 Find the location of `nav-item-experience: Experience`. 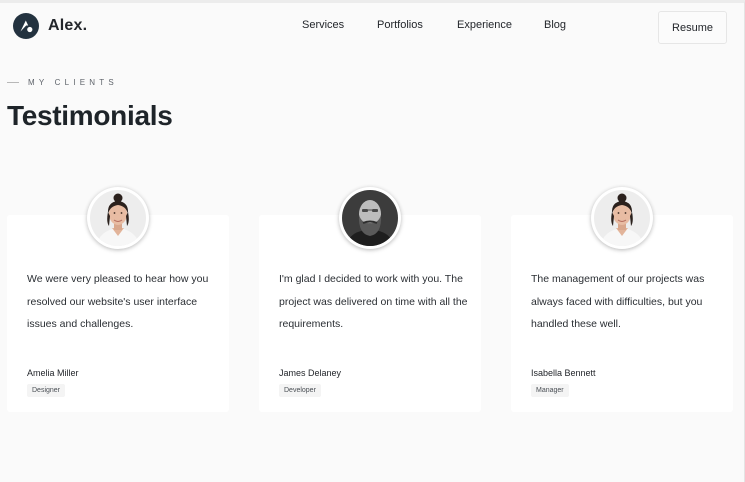

nav-item-experience: Experience is located at coordinates (484, 25).